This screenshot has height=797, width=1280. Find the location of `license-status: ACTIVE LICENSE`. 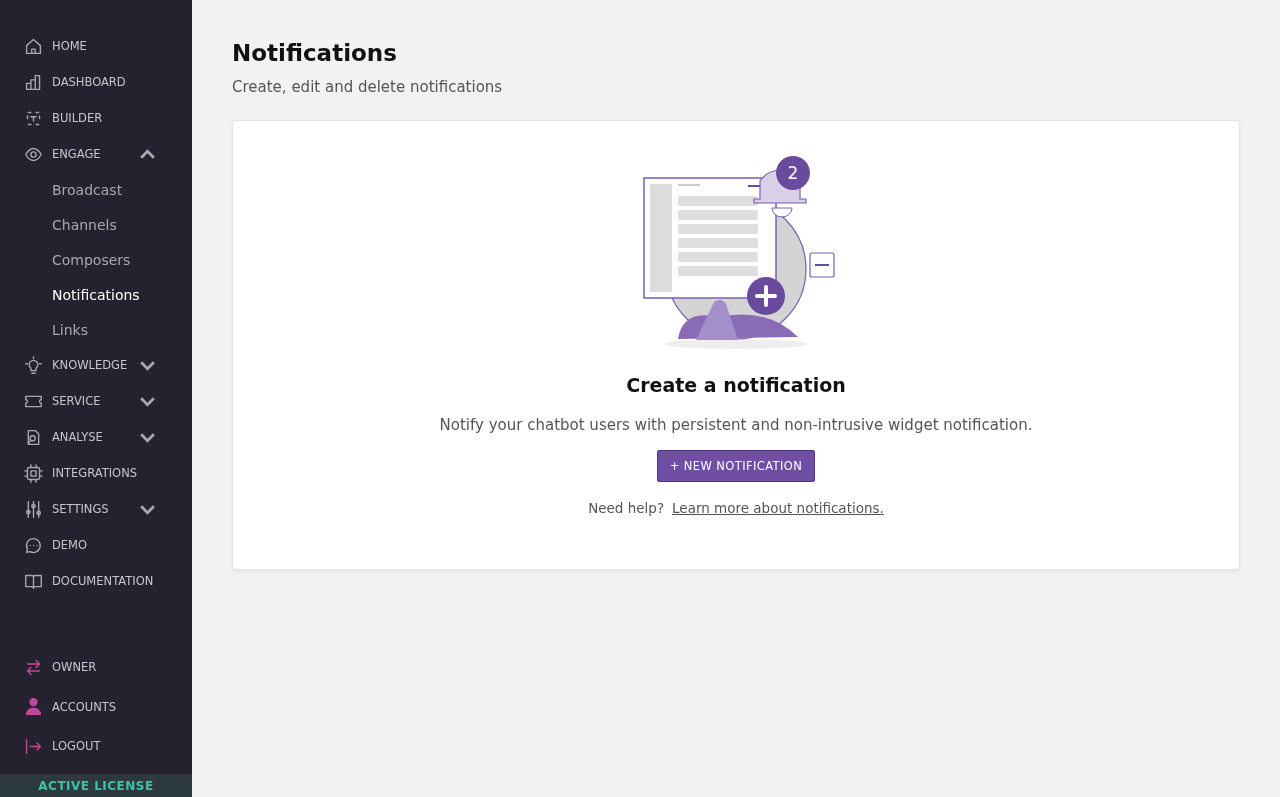

license-status: ACTIVE LICENSE is located at coordinates (96, 785).